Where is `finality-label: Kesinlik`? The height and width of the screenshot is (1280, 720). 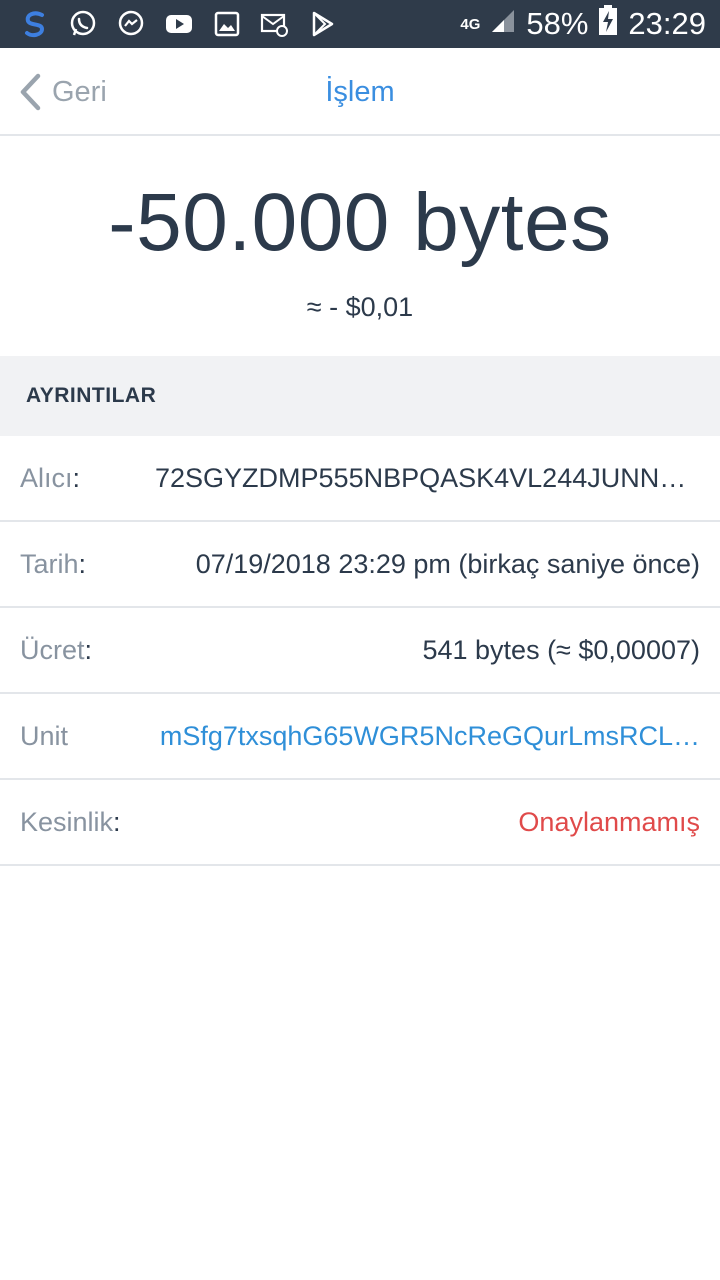
finality-label: Kesinlik is located at coordinates (67, 821).